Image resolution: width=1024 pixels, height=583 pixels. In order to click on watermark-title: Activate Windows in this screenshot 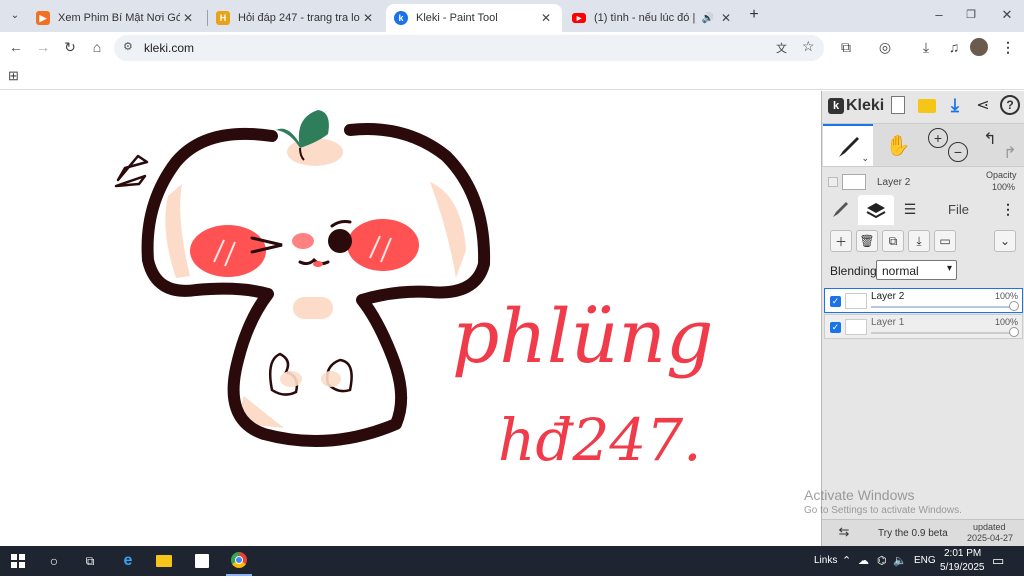, I will do `click(859, 495)`.